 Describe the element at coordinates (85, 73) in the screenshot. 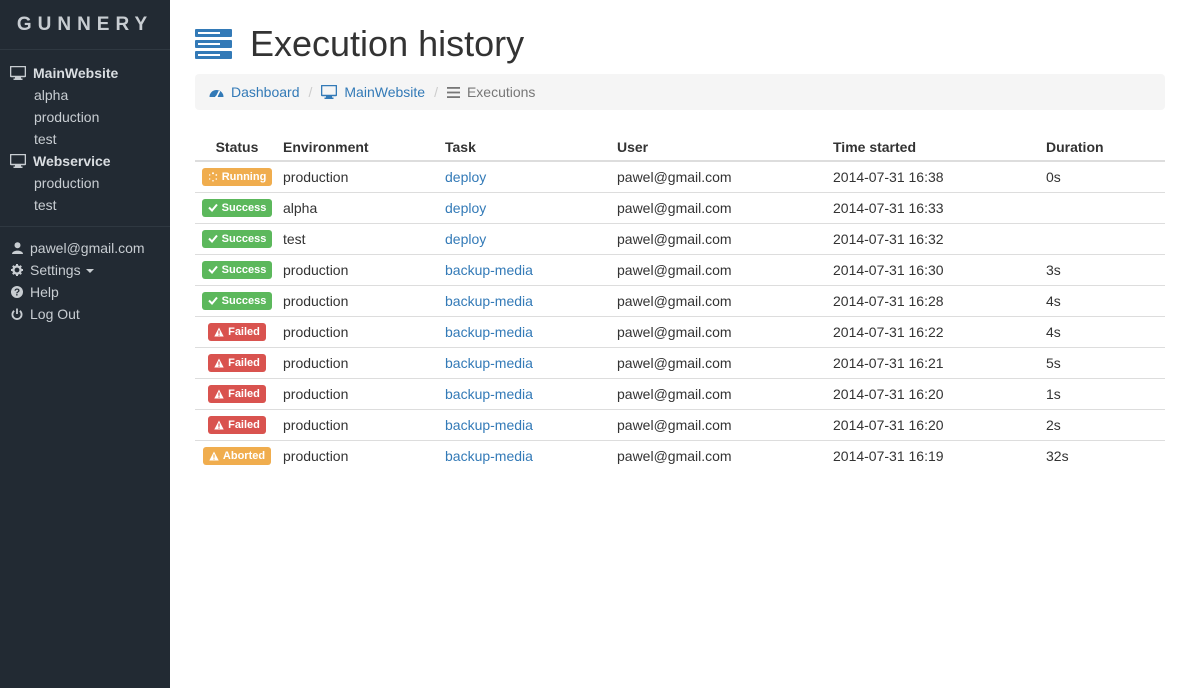

I see `sidebar-project-mainwebsite: MainWebsite` at that location.